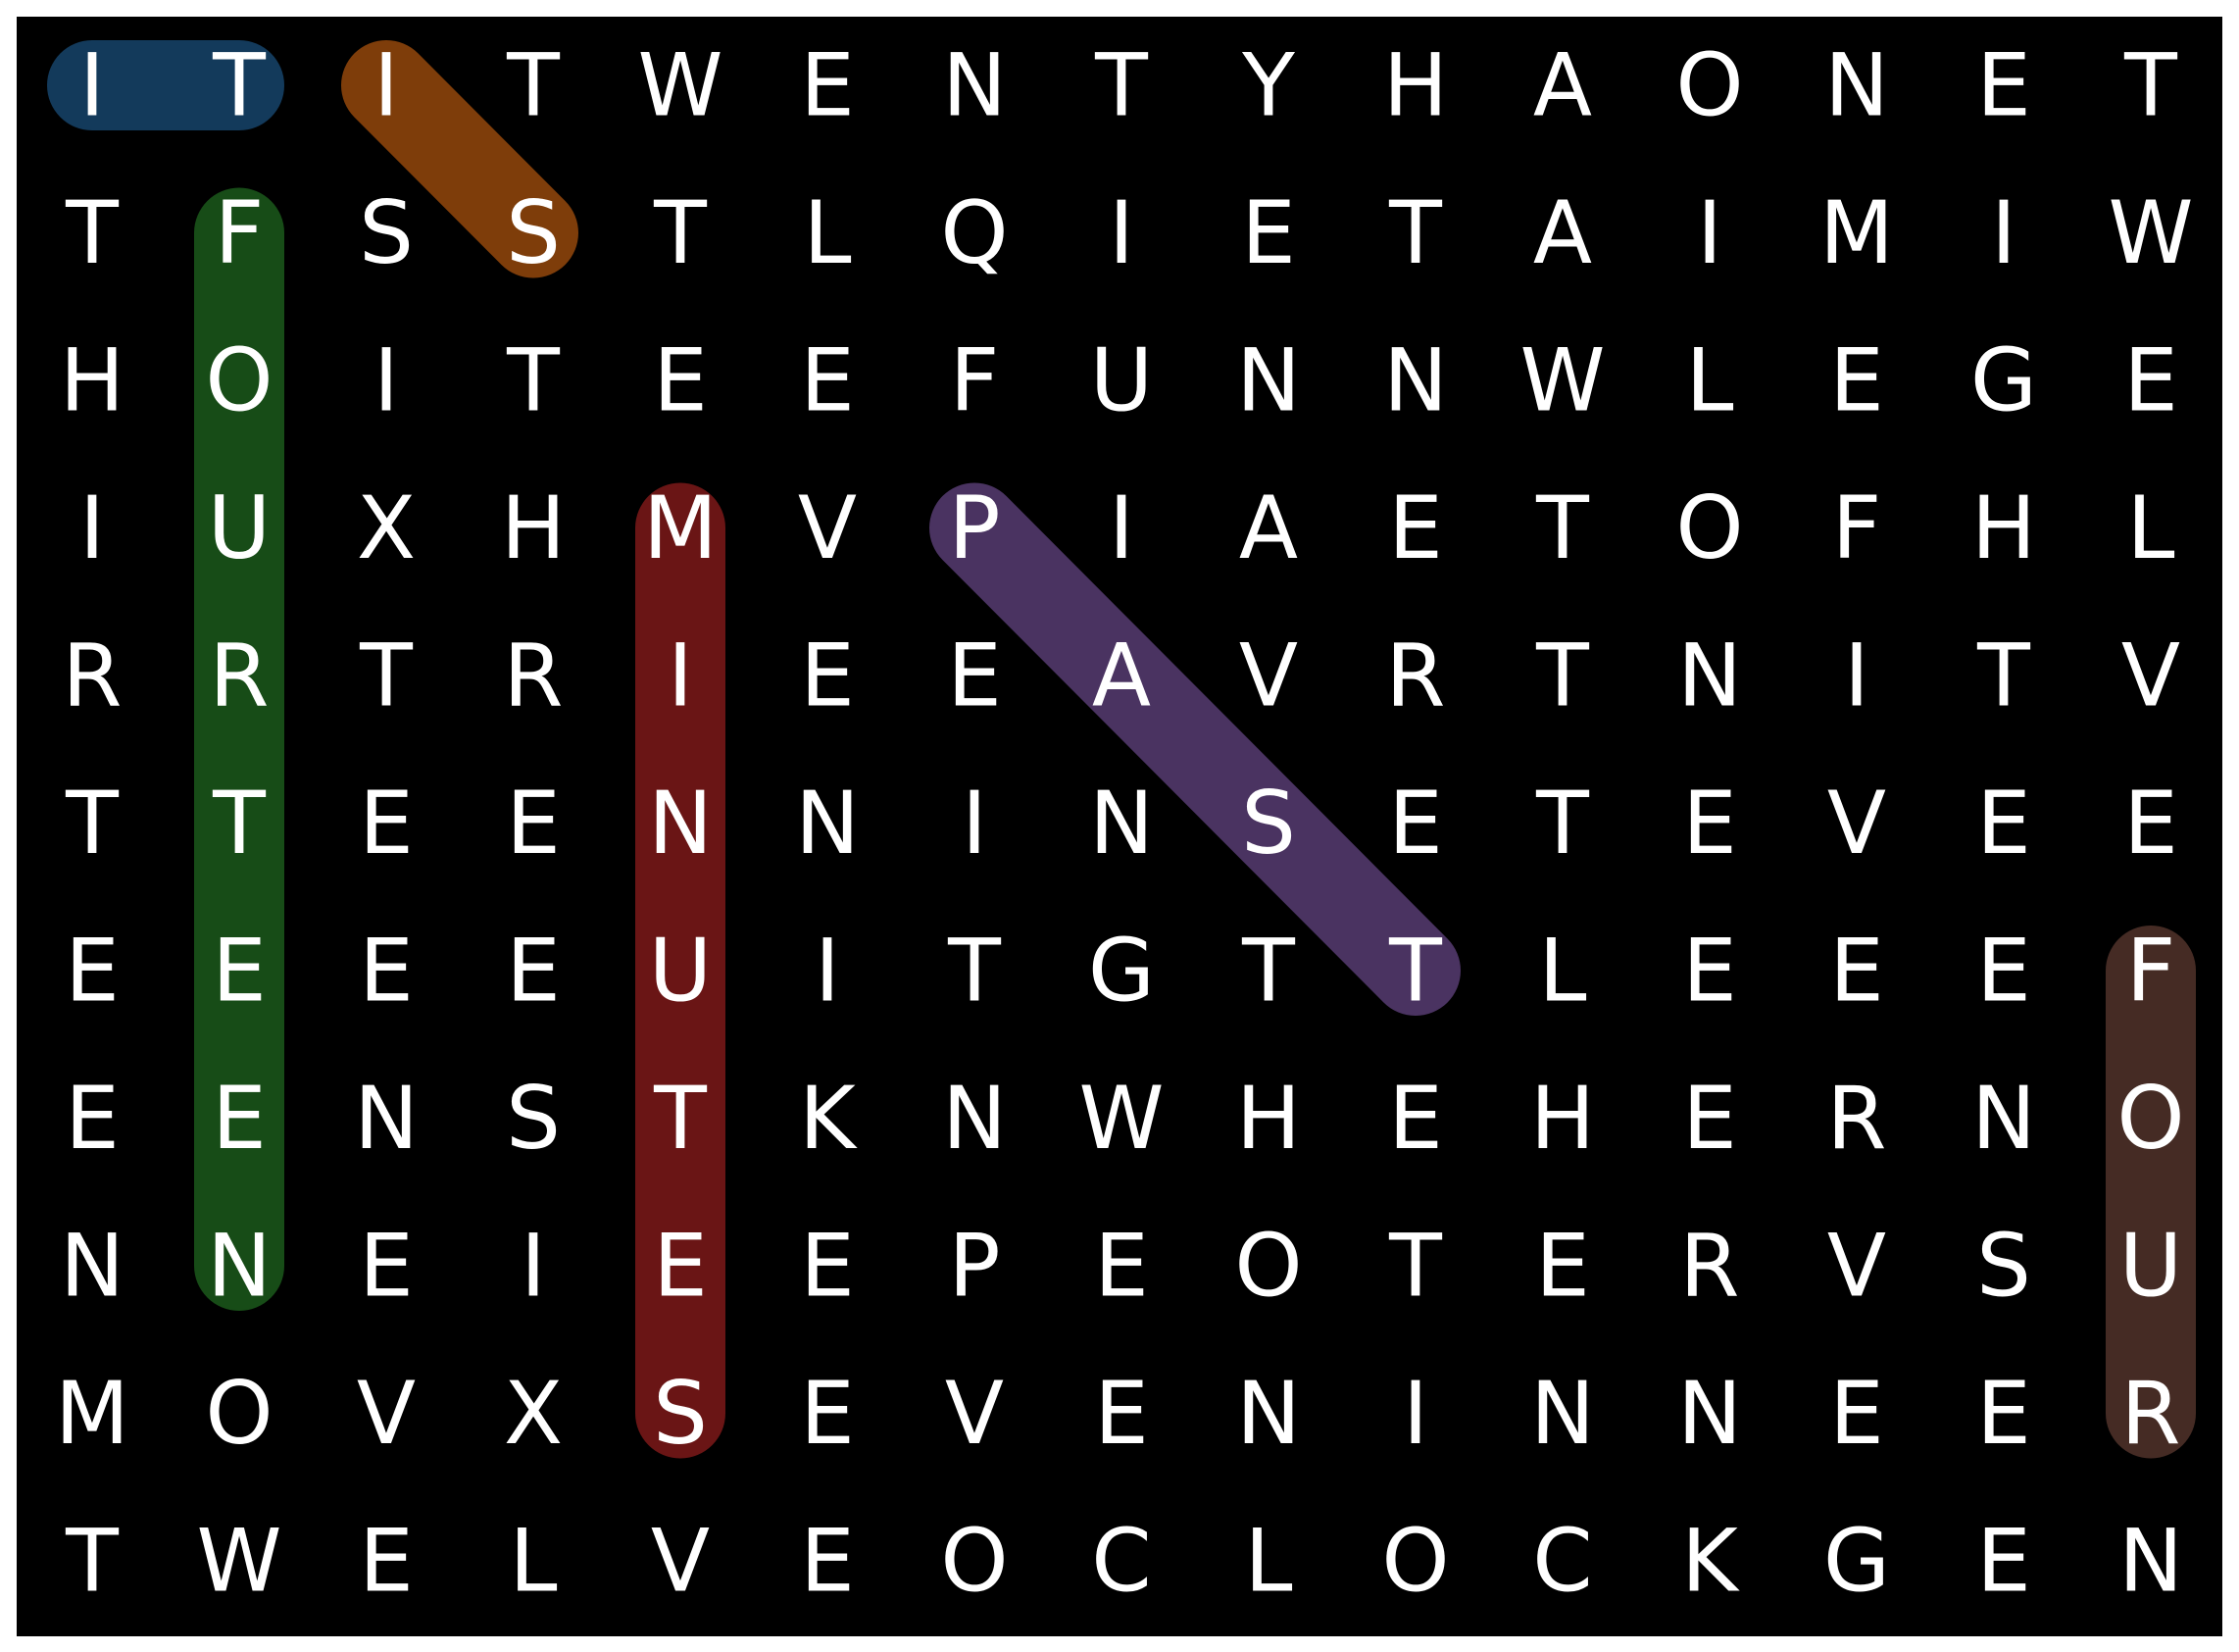 The height and width of the screenshot is (1652, 2239). Describe the element at coordinates (92, 1413) in the screenshot. I see `grid-cell: M` at that location.